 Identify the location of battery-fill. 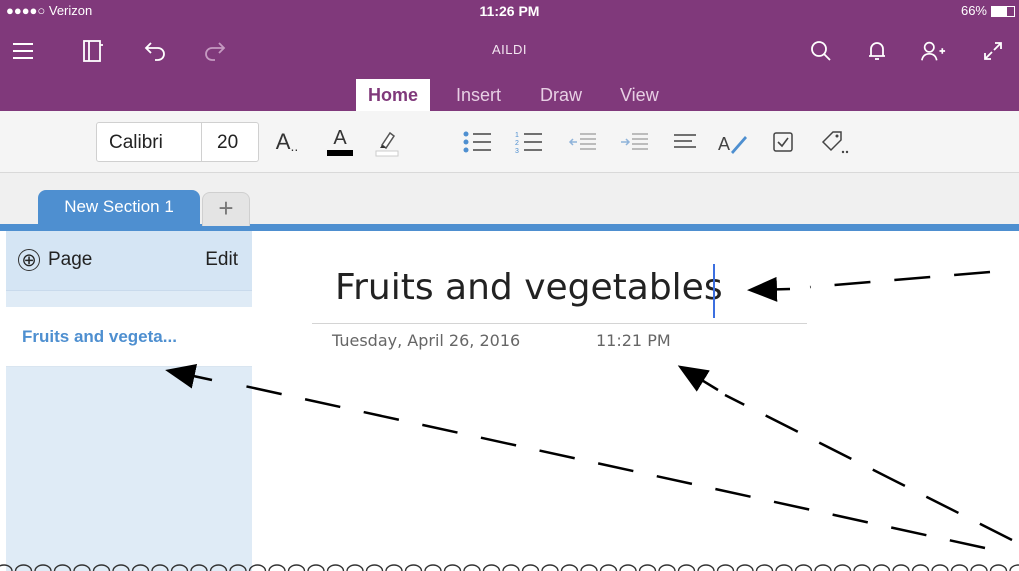
(999, 11).